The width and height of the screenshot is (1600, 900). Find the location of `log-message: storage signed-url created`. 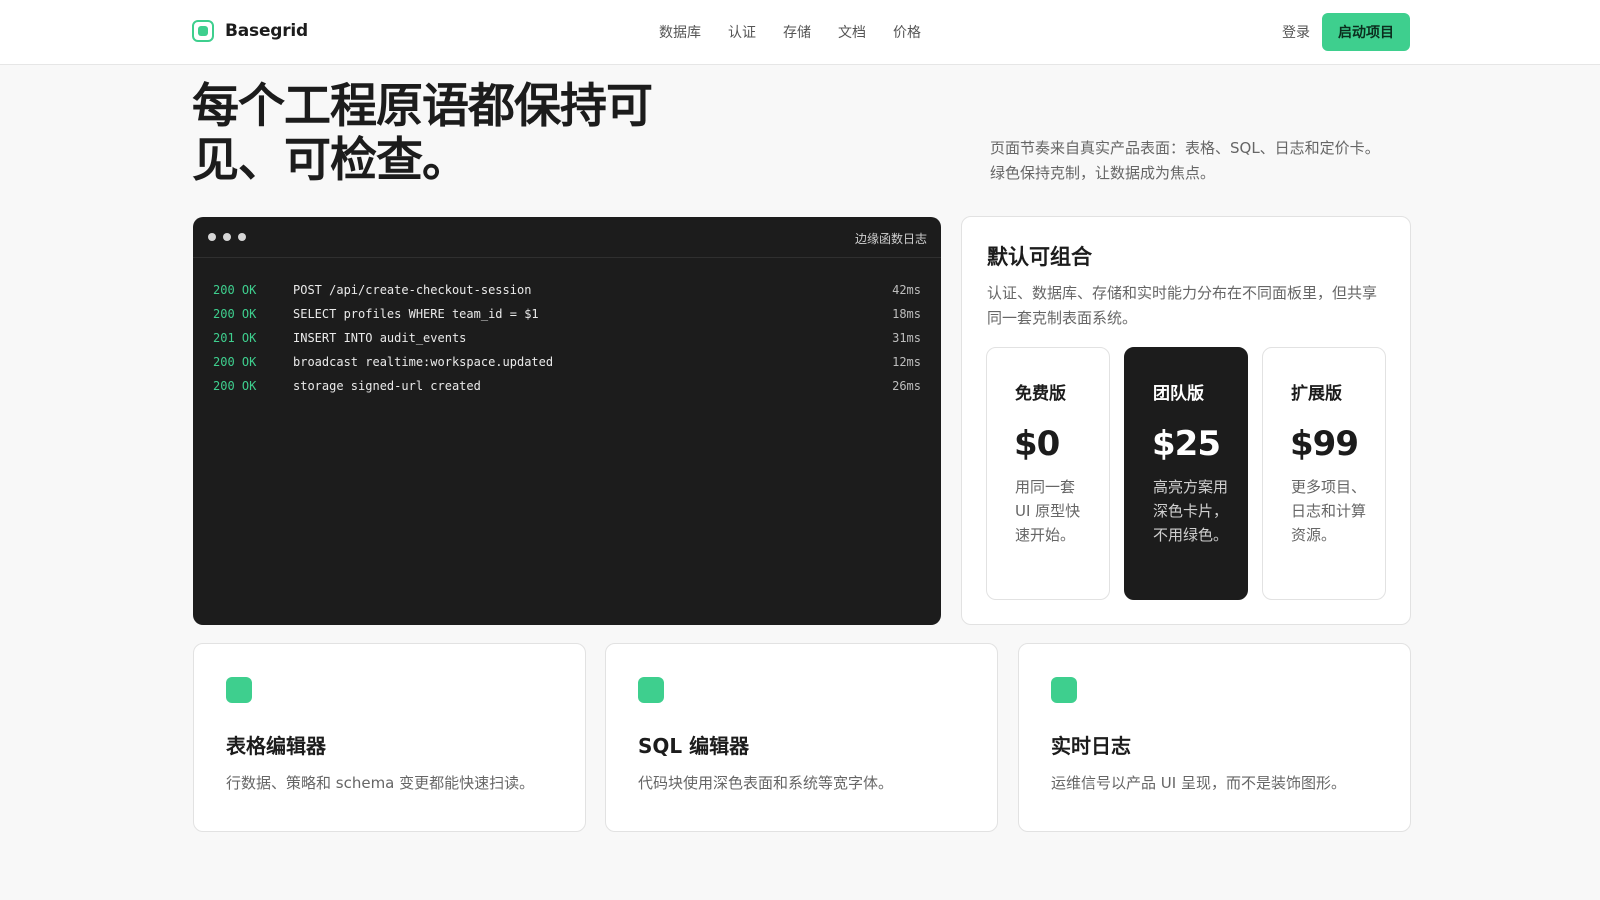

log-message: storage signed-url created is located at coordinates (387, 386).